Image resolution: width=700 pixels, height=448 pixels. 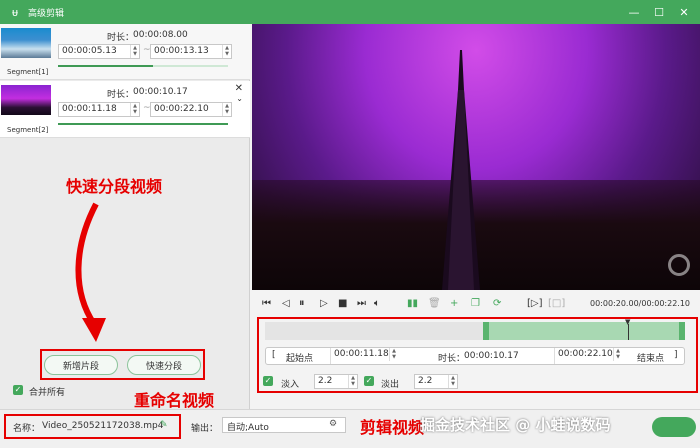 I want to click on fade-in-label: 淡入, so click(x=290, y=385).